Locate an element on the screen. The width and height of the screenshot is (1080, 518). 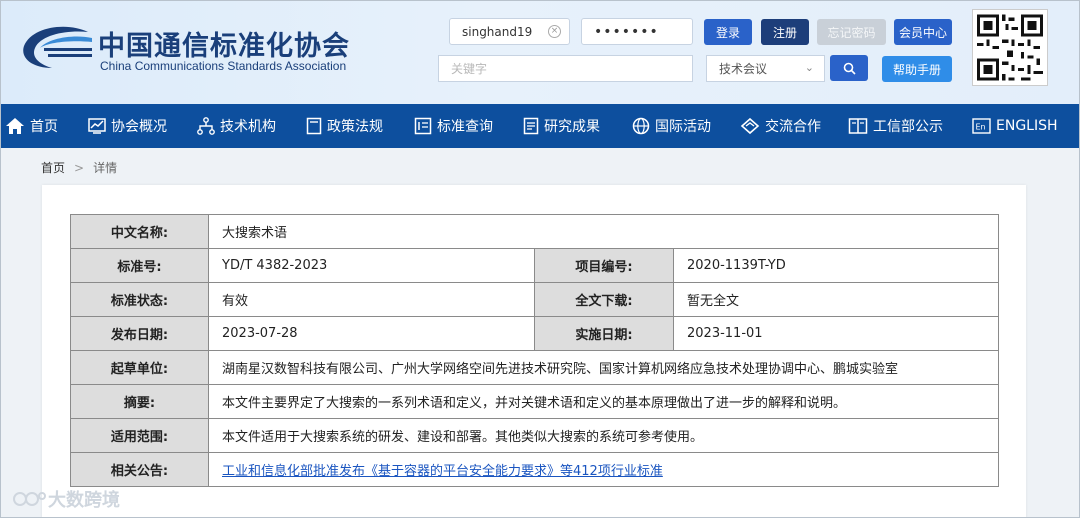
login-button: 登录 is located at coordinates (728, 32).